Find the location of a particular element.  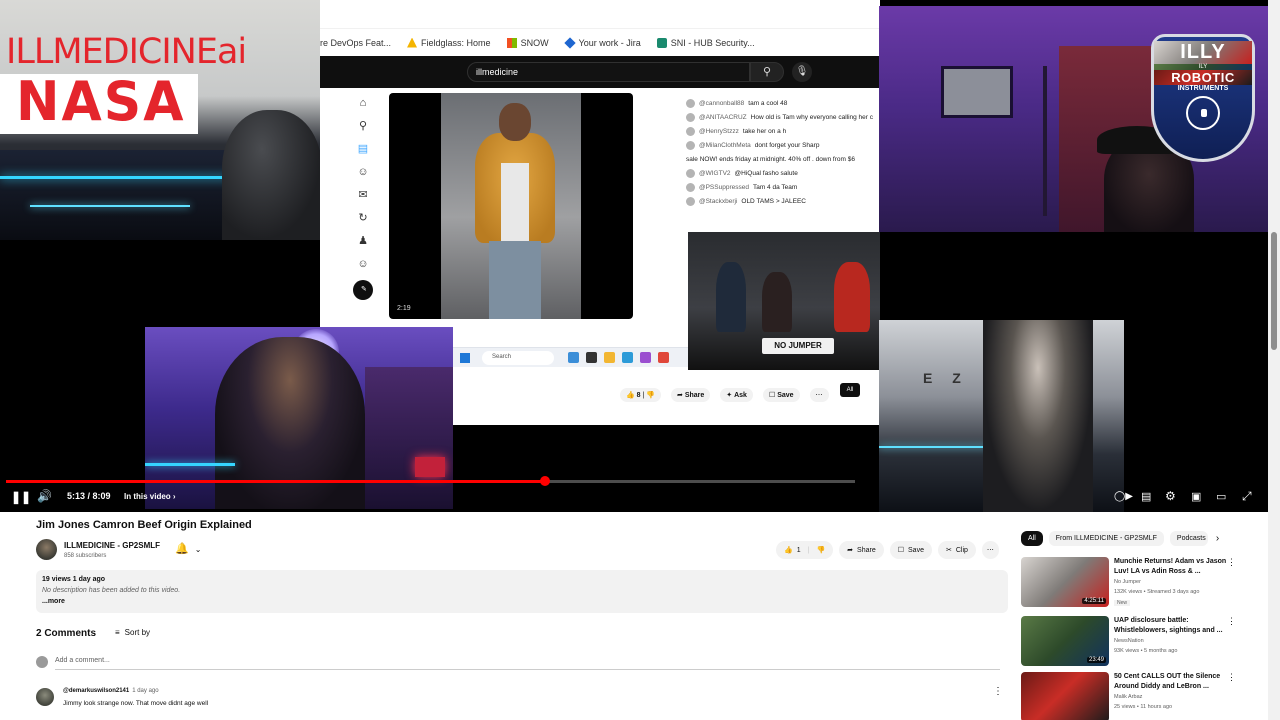

chevron-right-icon: › is located at coordinates (1217, 538).